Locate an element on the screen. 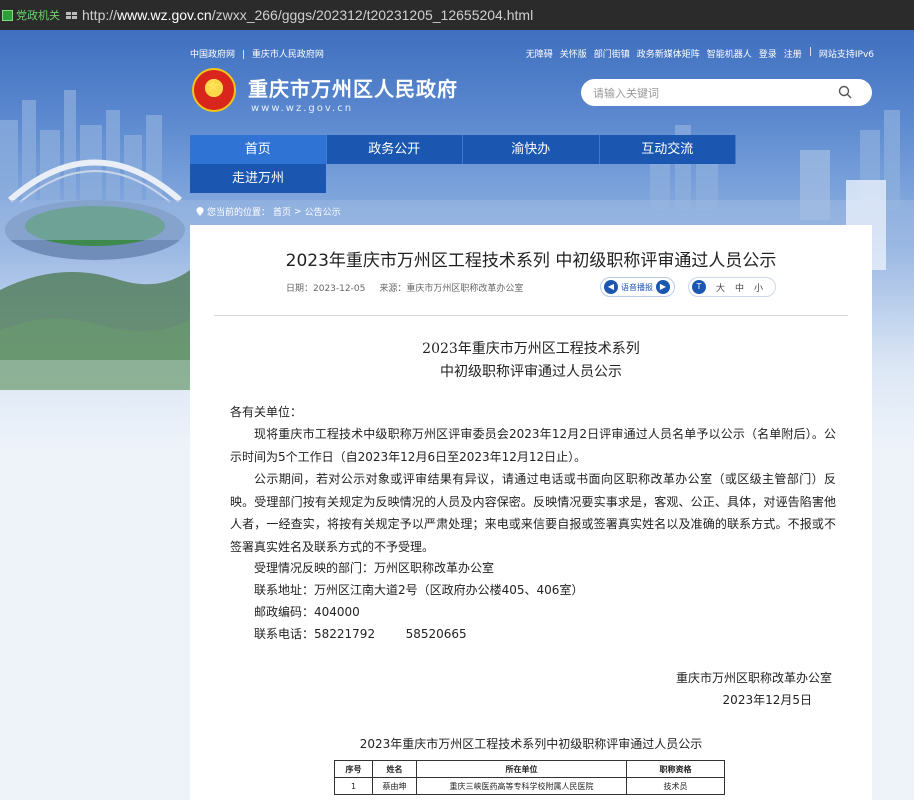 The image size is (914, 800). link-departments: 部门街镇 is located at coordinates (612, 53).